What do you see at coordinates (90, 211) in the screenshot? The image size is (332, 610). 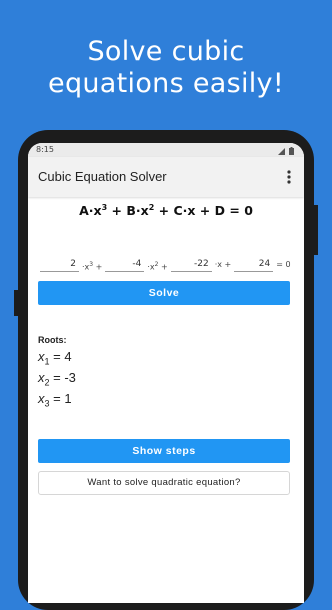 I see `formula-part-a: A·x` at bounding box center [90, 211].